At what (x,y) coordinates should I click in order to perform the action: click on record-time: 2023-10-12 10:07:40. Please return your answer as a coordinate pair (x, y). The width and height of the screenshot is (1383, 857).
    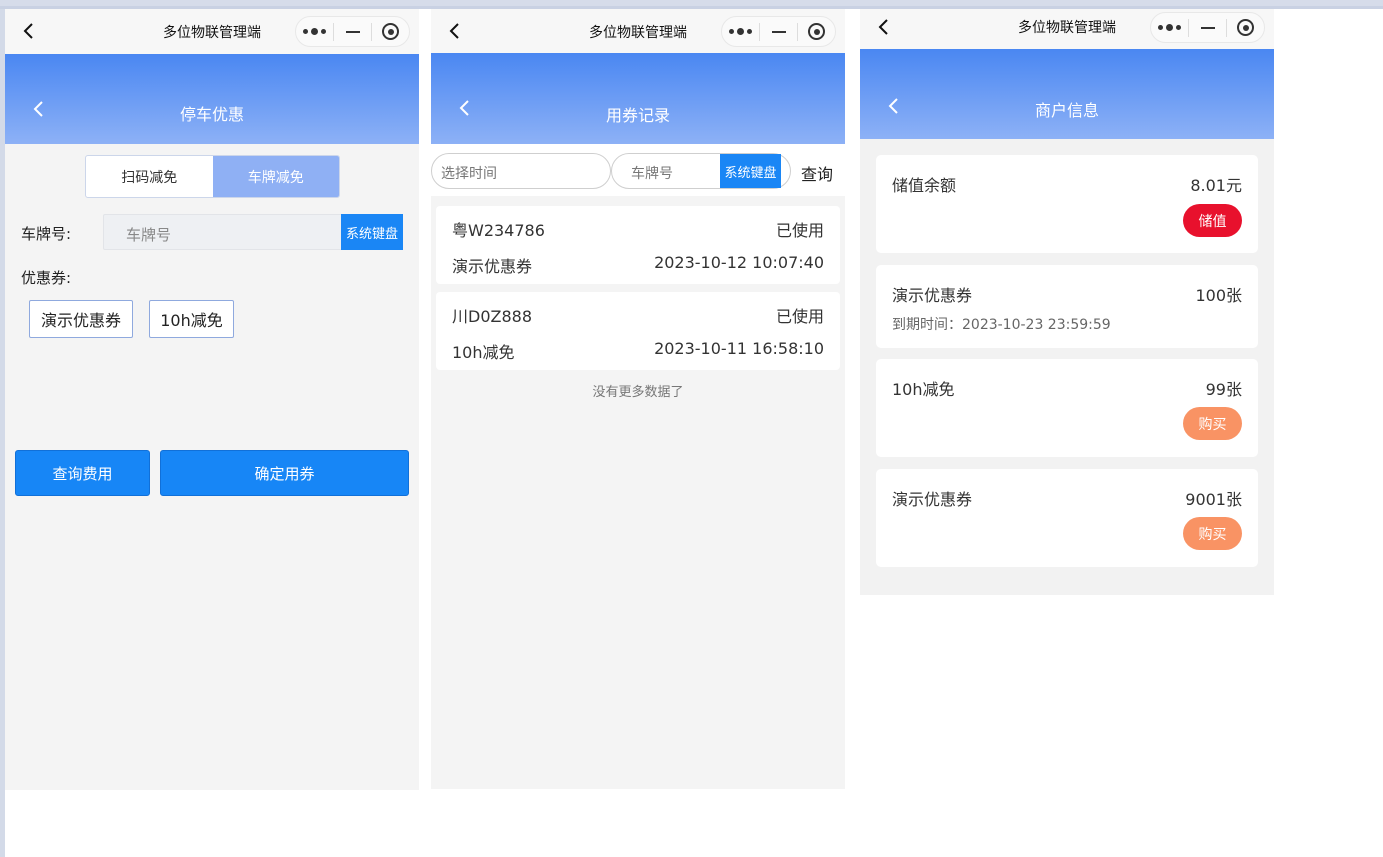
    Looking at the image, I should click on (739, 262).